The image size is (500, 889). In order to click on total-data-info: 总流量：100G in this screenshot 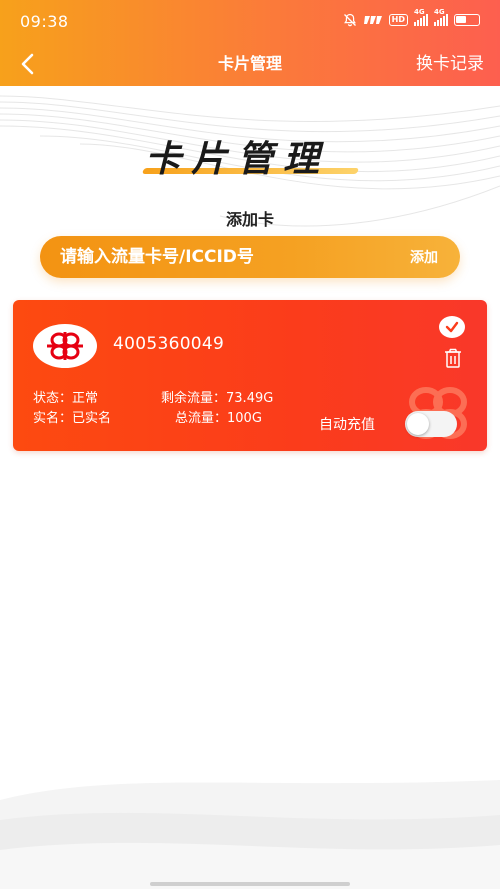, I will do `click(218, 416)`.